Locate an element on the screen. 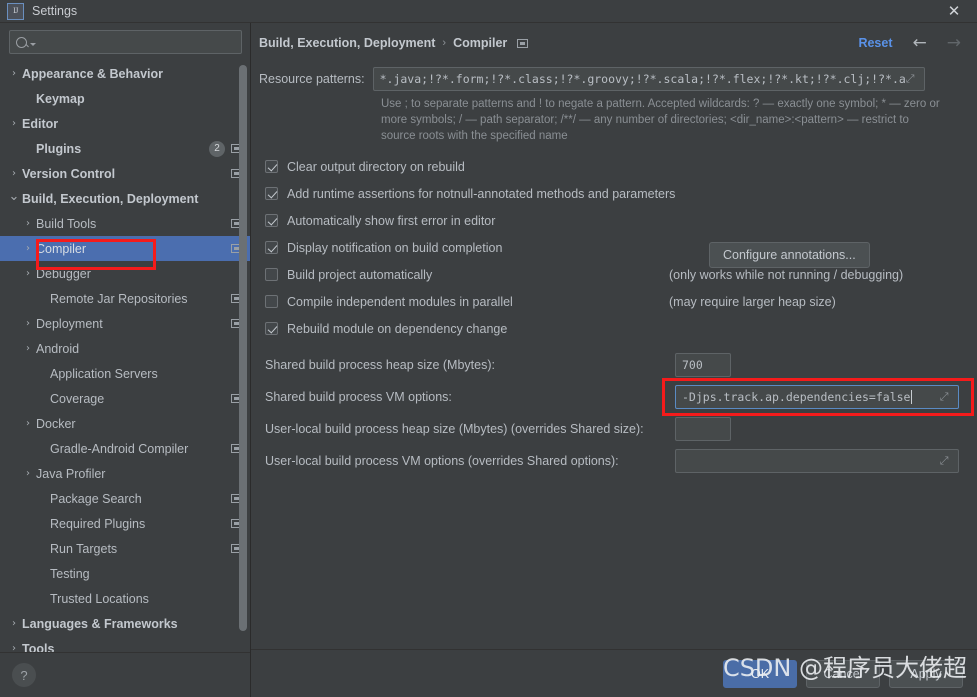 This screenshot has width=977, height=697. sidebar-item-keymap: ›Keymap is located at coordinates (125, 98).